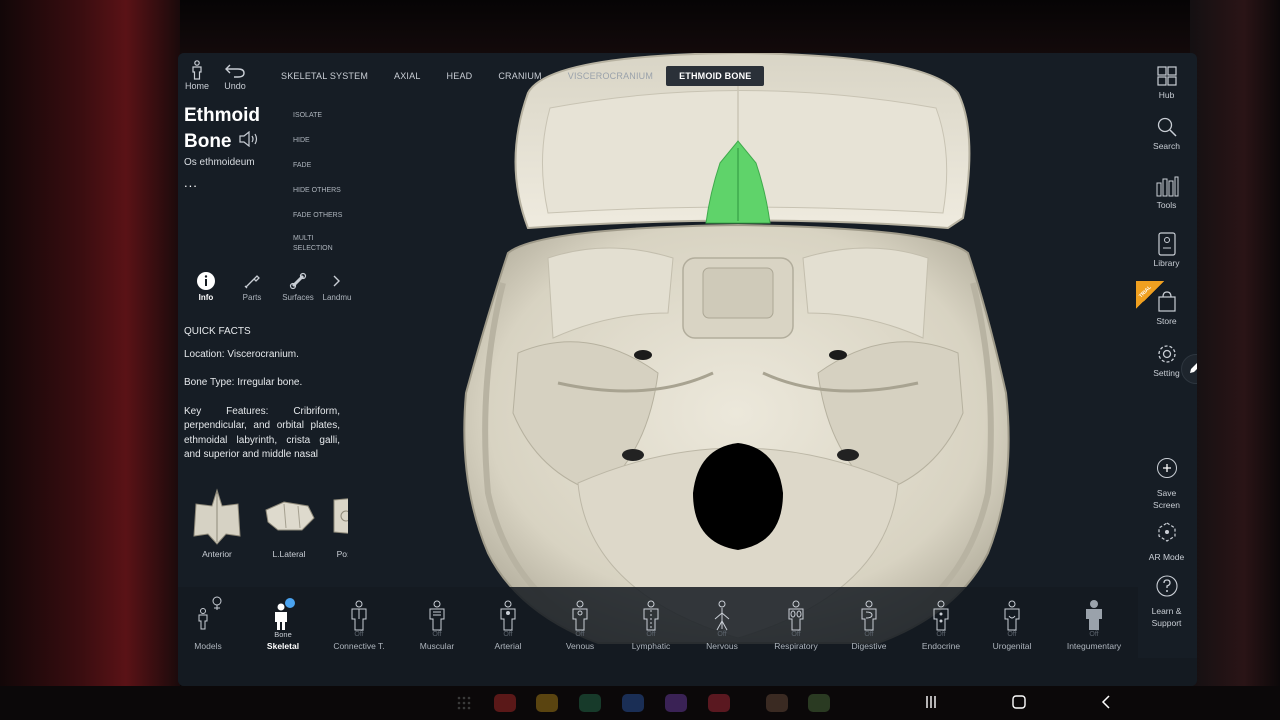  What do you see at coordinates (1166, 186) in the screenshot?
I see `tools-icon` at bounding box center [1166, 186].